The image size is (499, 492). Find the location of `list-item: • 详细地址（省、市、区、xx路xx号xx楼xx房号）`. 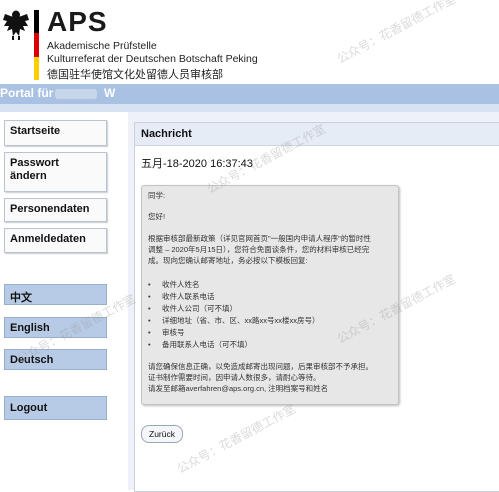

list-item: • 详细地址（省、市、区、xx路xx号xx楼xx房号） is located at coordinates (234, 320).